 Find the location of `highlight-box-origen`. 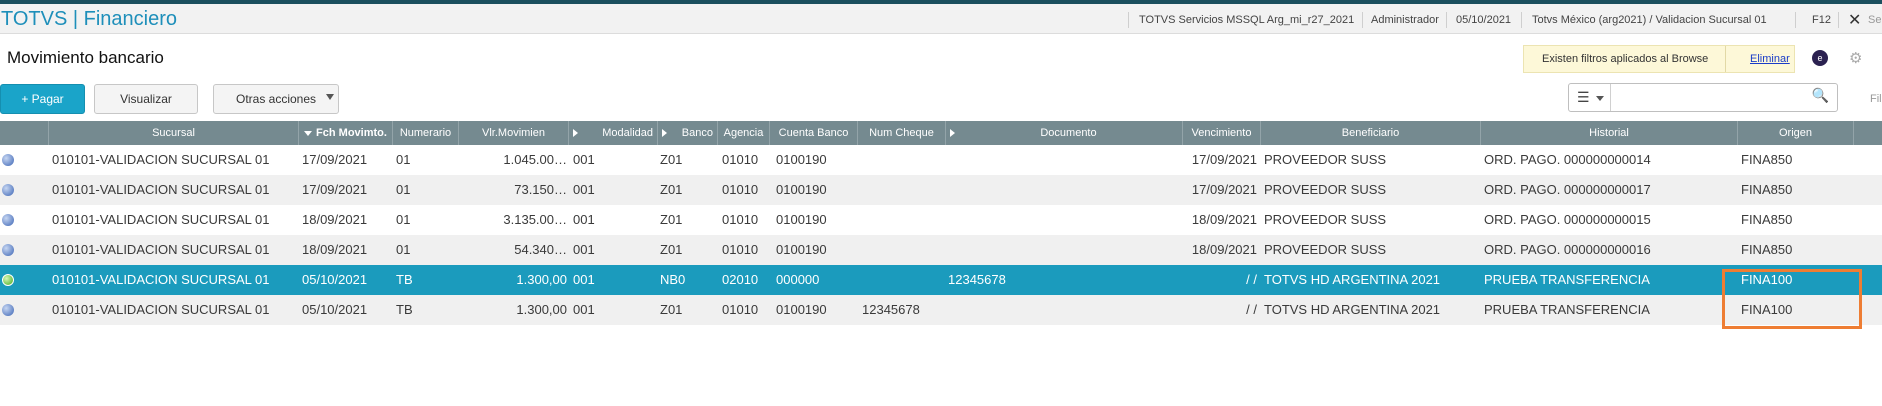

highlight-box-origen is located at coordinates (1792, 299).